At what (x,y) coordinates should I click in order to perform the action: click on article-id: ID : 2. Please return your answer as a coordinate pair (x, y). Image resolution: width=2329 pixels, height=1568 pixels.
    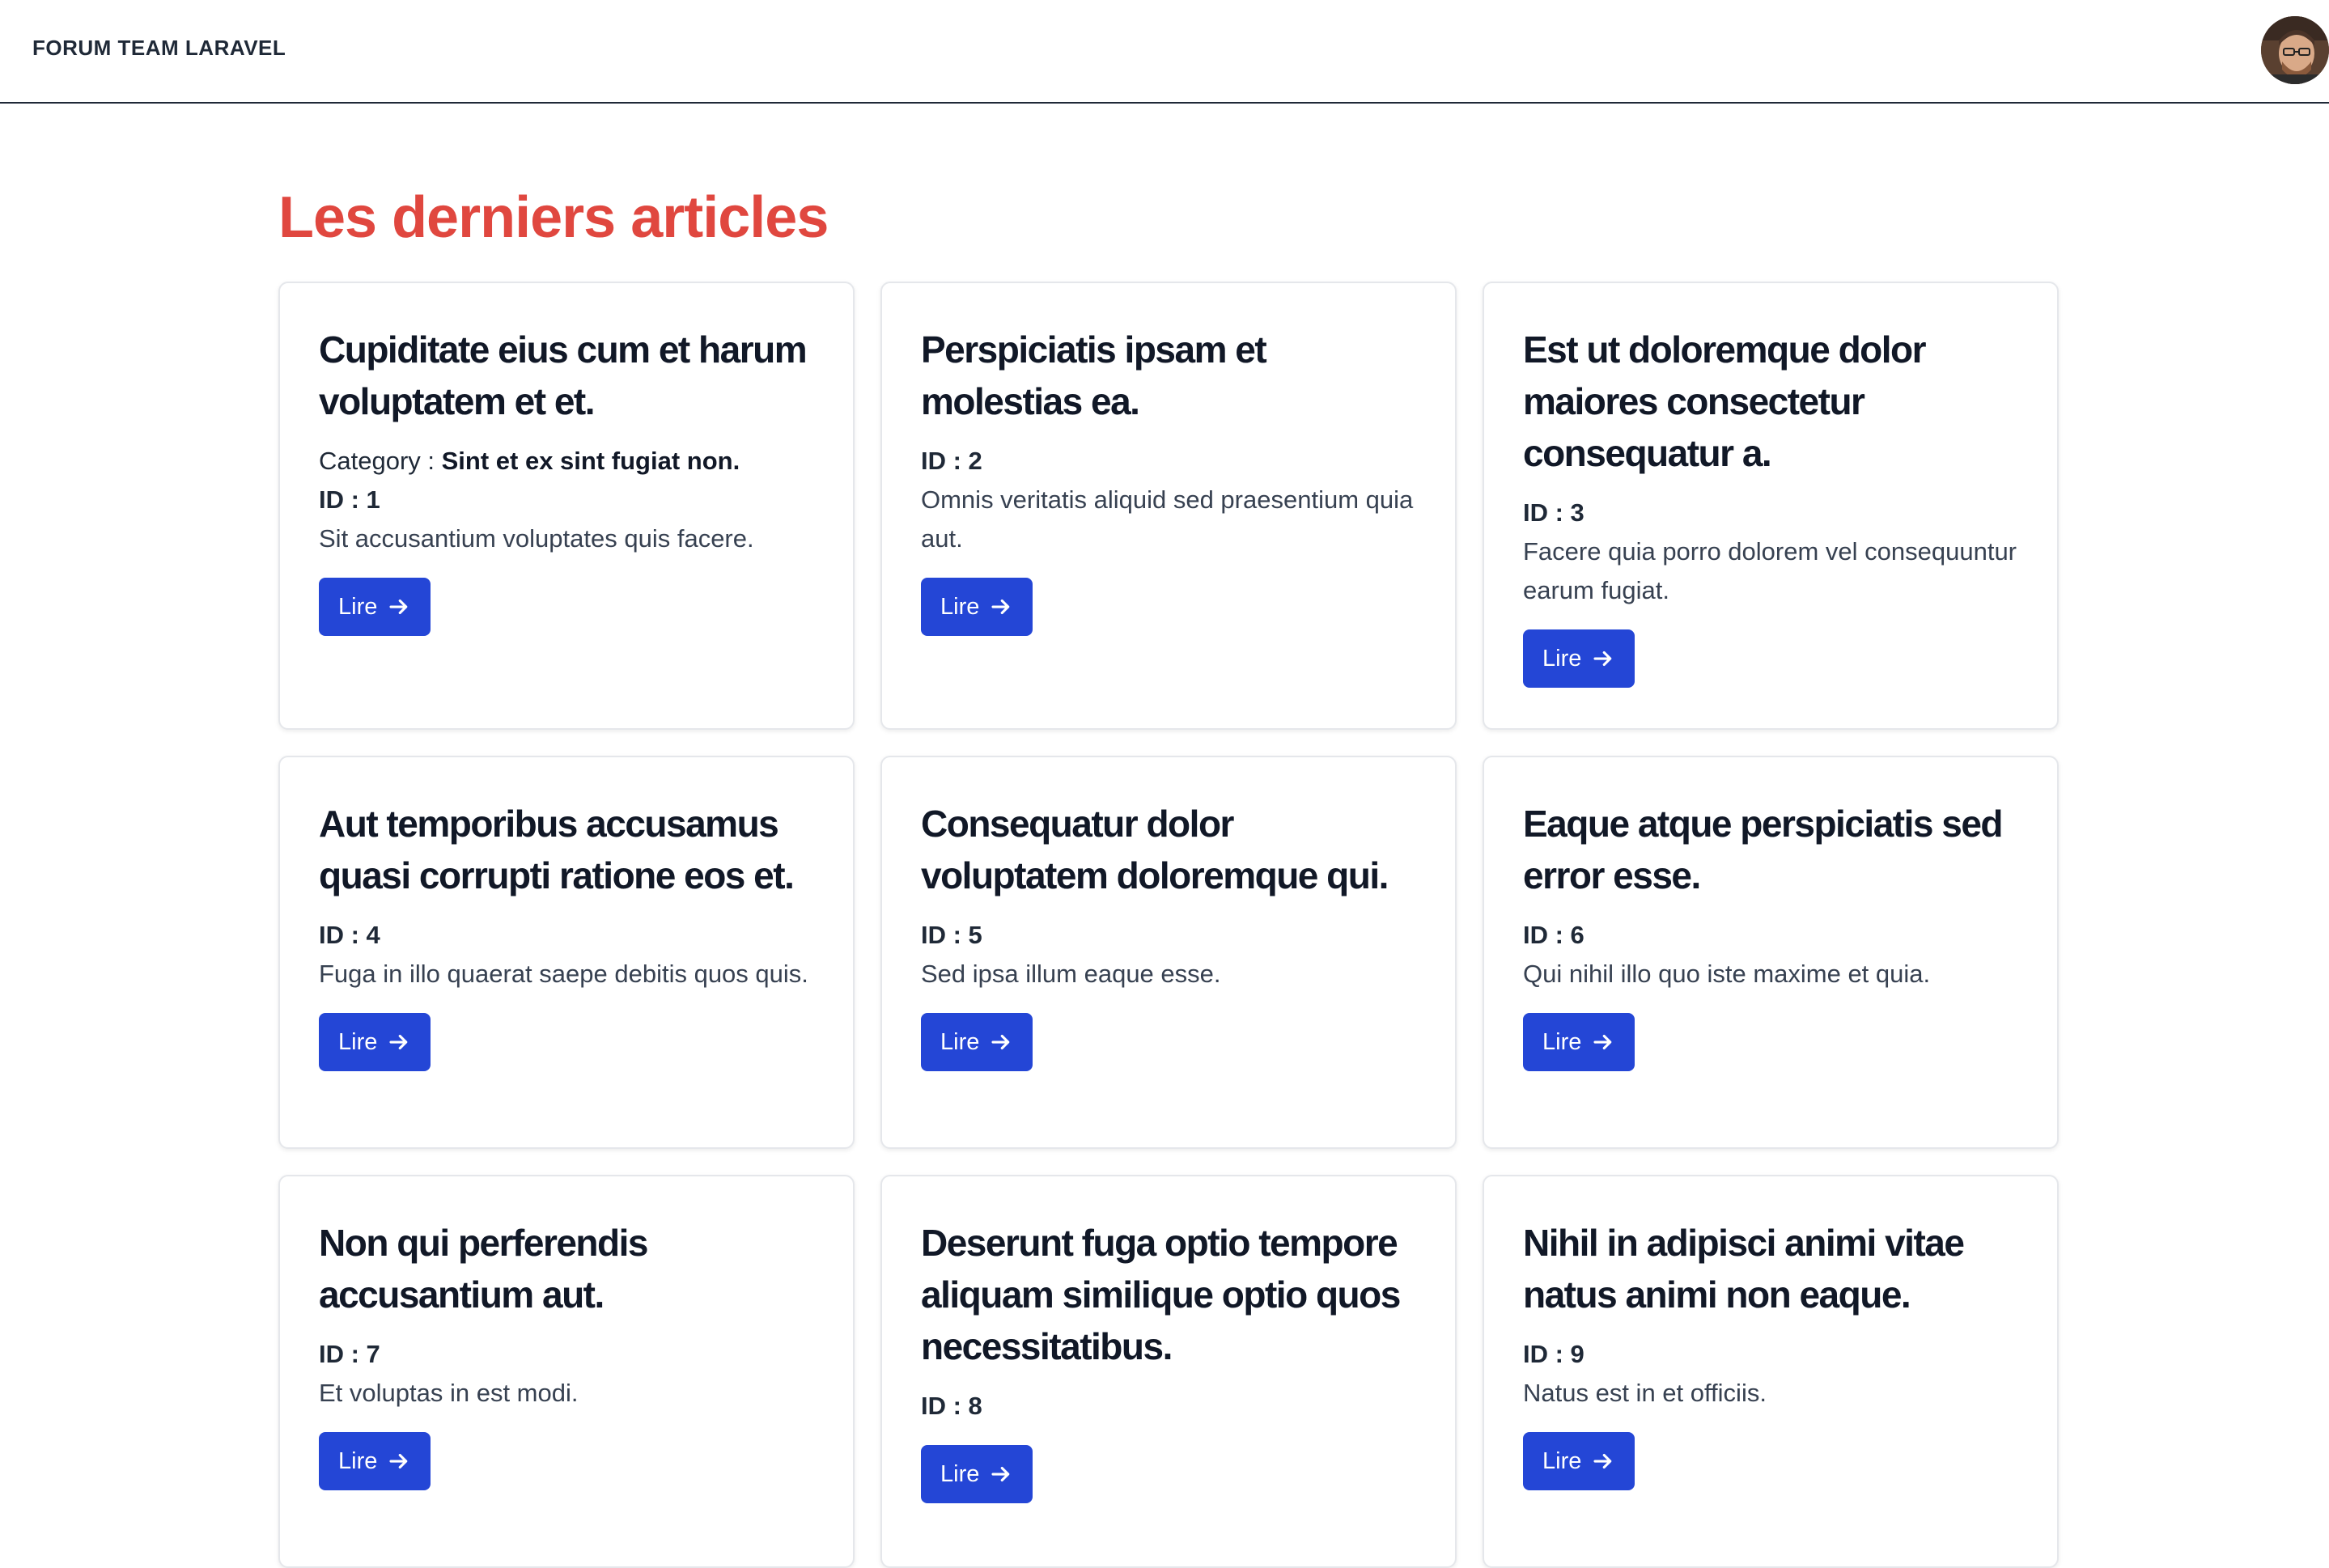
    Looking at the image, I should click on (951, 461).